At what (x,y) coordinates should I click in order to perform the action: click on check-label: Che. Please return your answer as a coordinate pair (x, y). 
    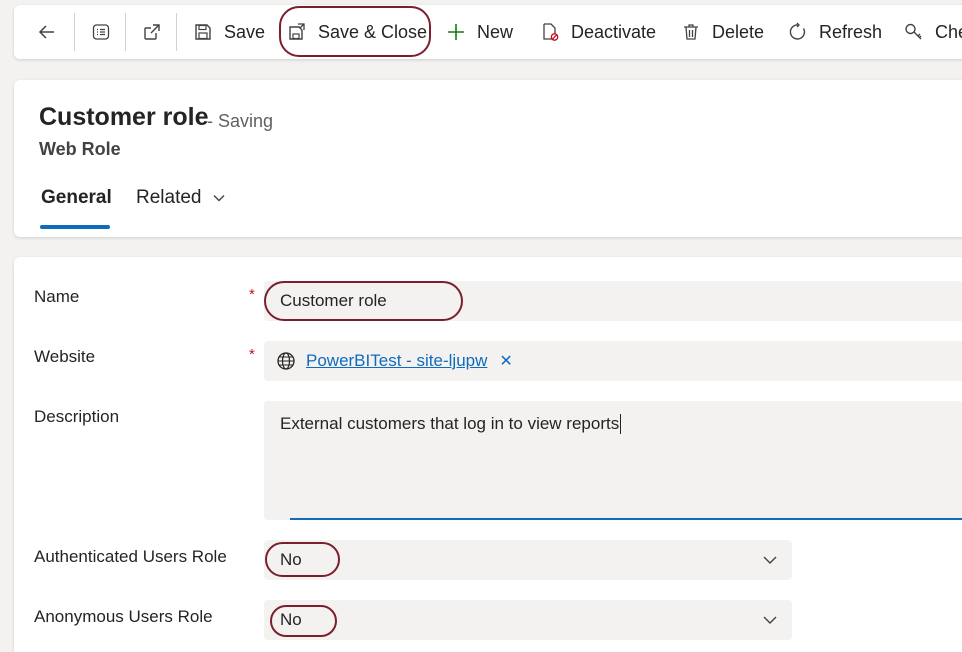
    Looking at the image, I should click on (948, 31).